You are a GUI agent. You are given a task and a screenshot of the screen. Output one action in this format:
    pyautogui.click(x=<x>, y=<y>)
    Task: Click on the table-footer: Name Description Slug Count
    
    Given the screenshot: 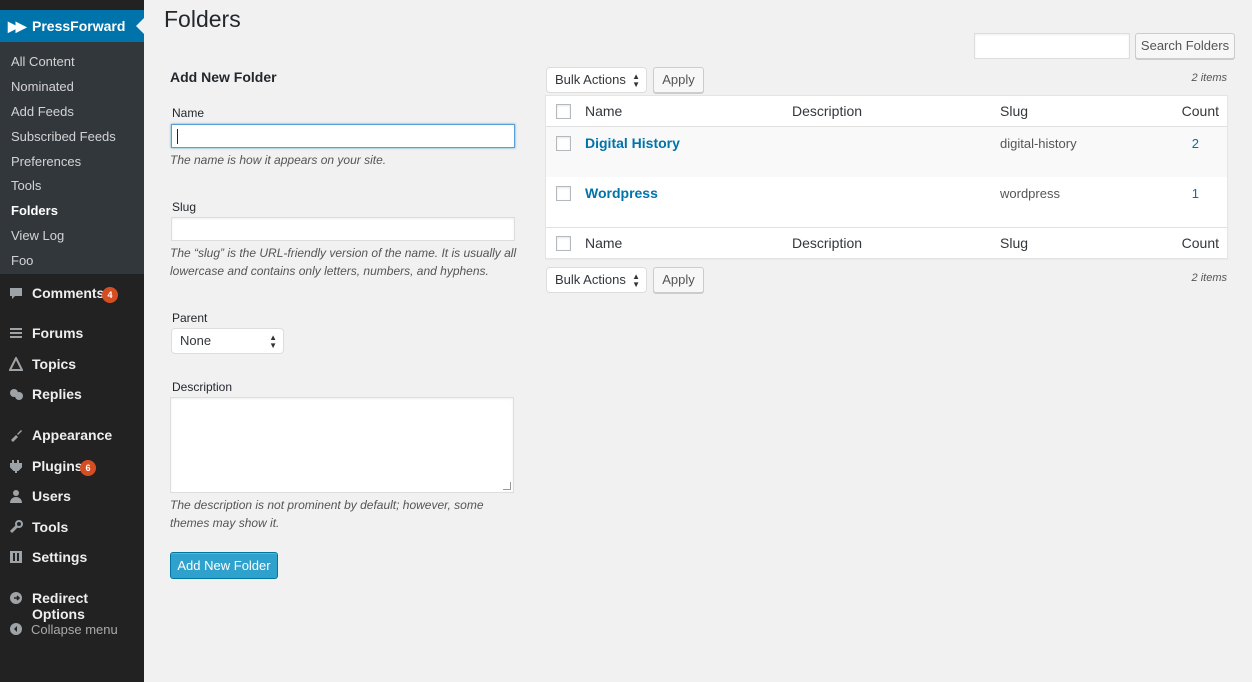 What is the action you would take?
    pyautogui.click(x=886, y=242)
    